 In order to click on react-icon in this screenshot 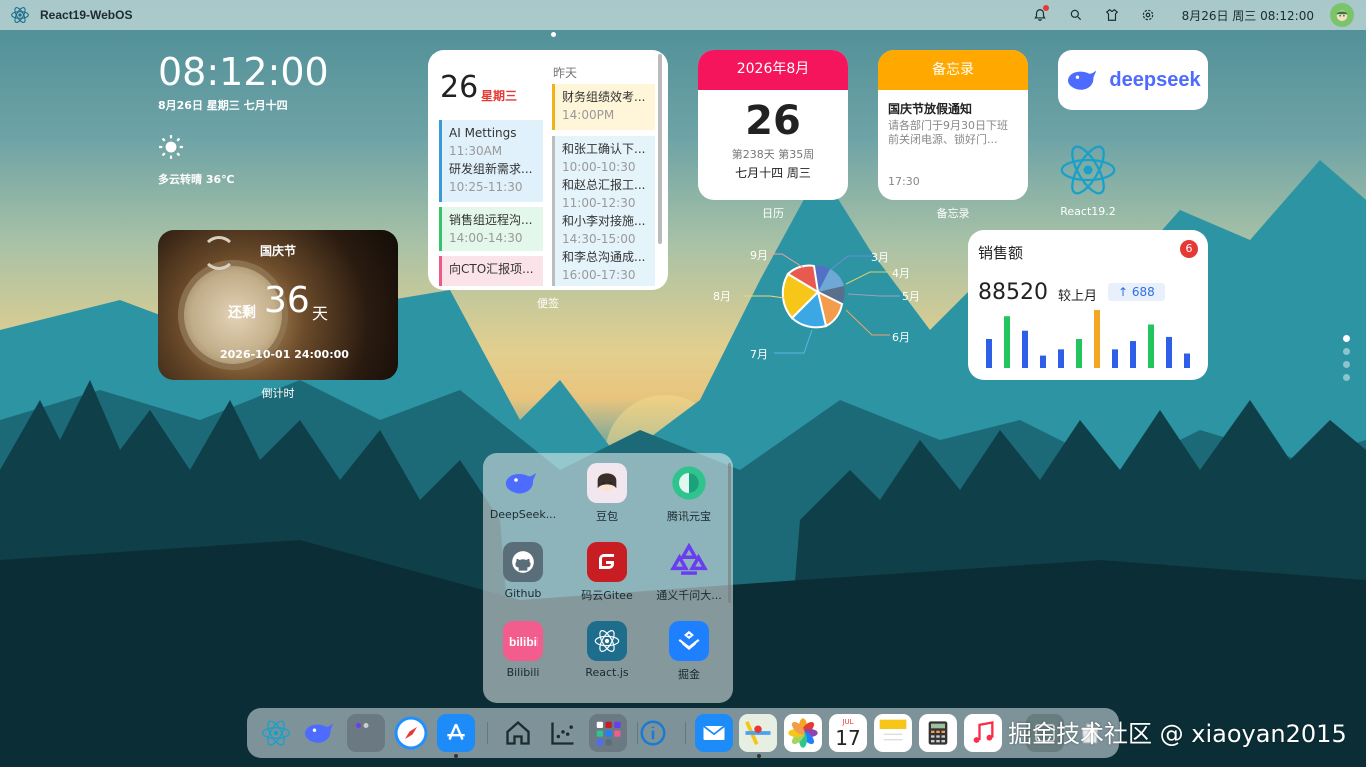, I will do `click(1088, 170)`.